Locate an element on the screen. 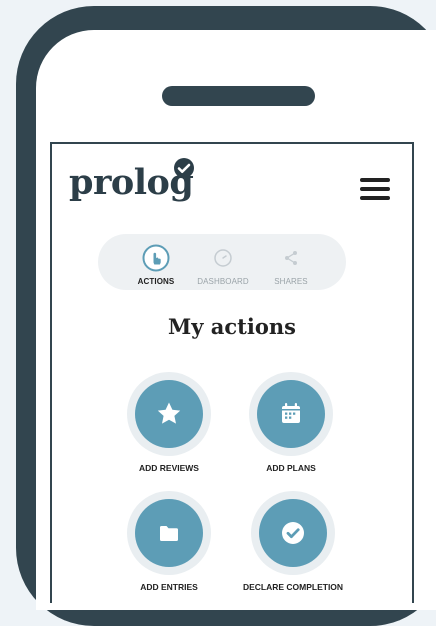 The height and width of the screenshot is (626, 436). logo-check-icon is located at coordinates (184, 168).